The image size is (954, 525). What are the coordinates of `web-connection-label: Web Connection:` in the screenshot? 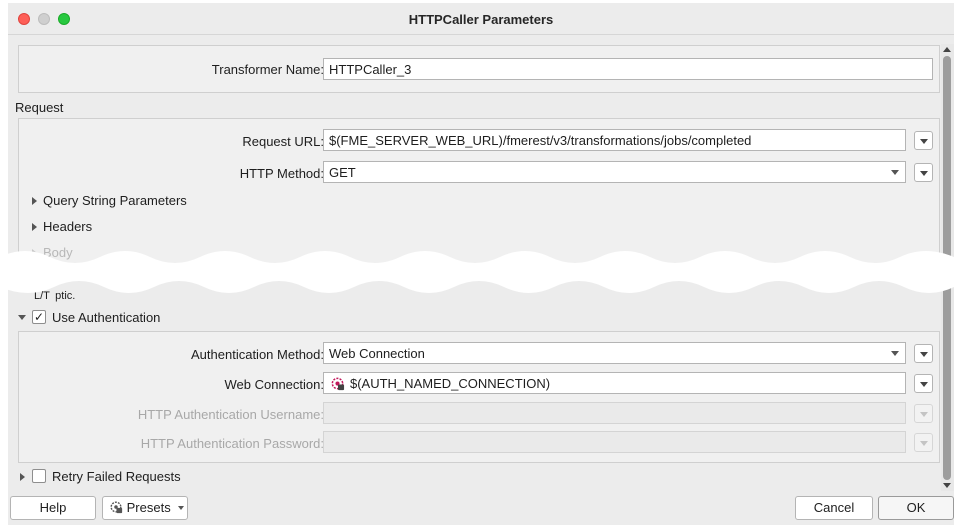 It's located at (274, 384).